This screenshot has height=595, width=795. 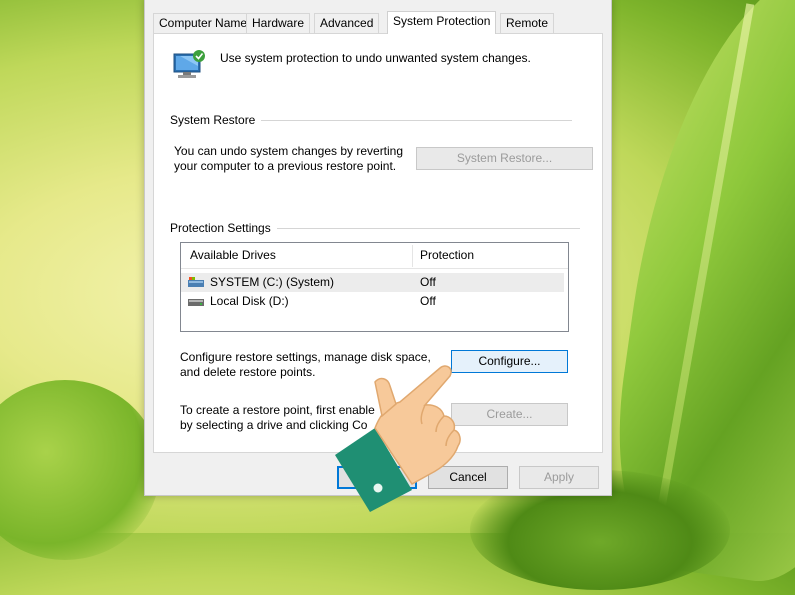 What do you see at coordinates (412, 256) in the screenshot?
I see `column-separator` at bounding box center [412, 256].